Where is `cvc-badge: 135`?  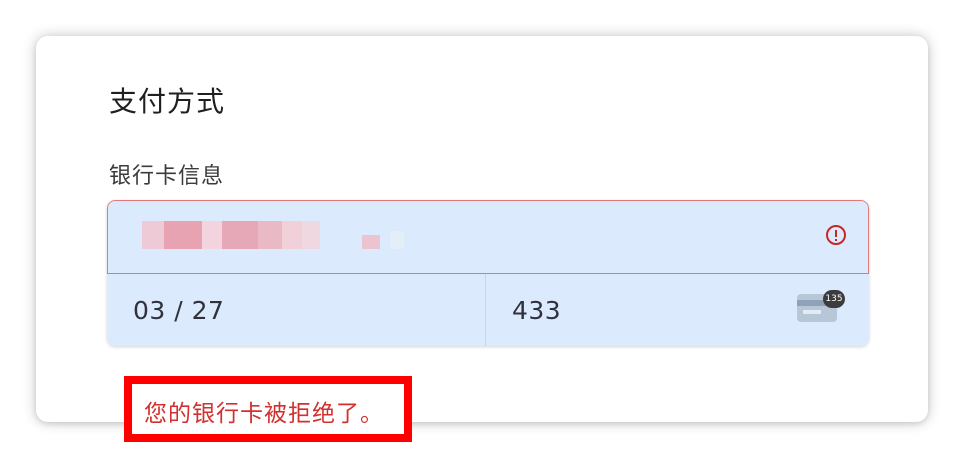
cvc-badge: 135 is located at coordinates (834, 299).